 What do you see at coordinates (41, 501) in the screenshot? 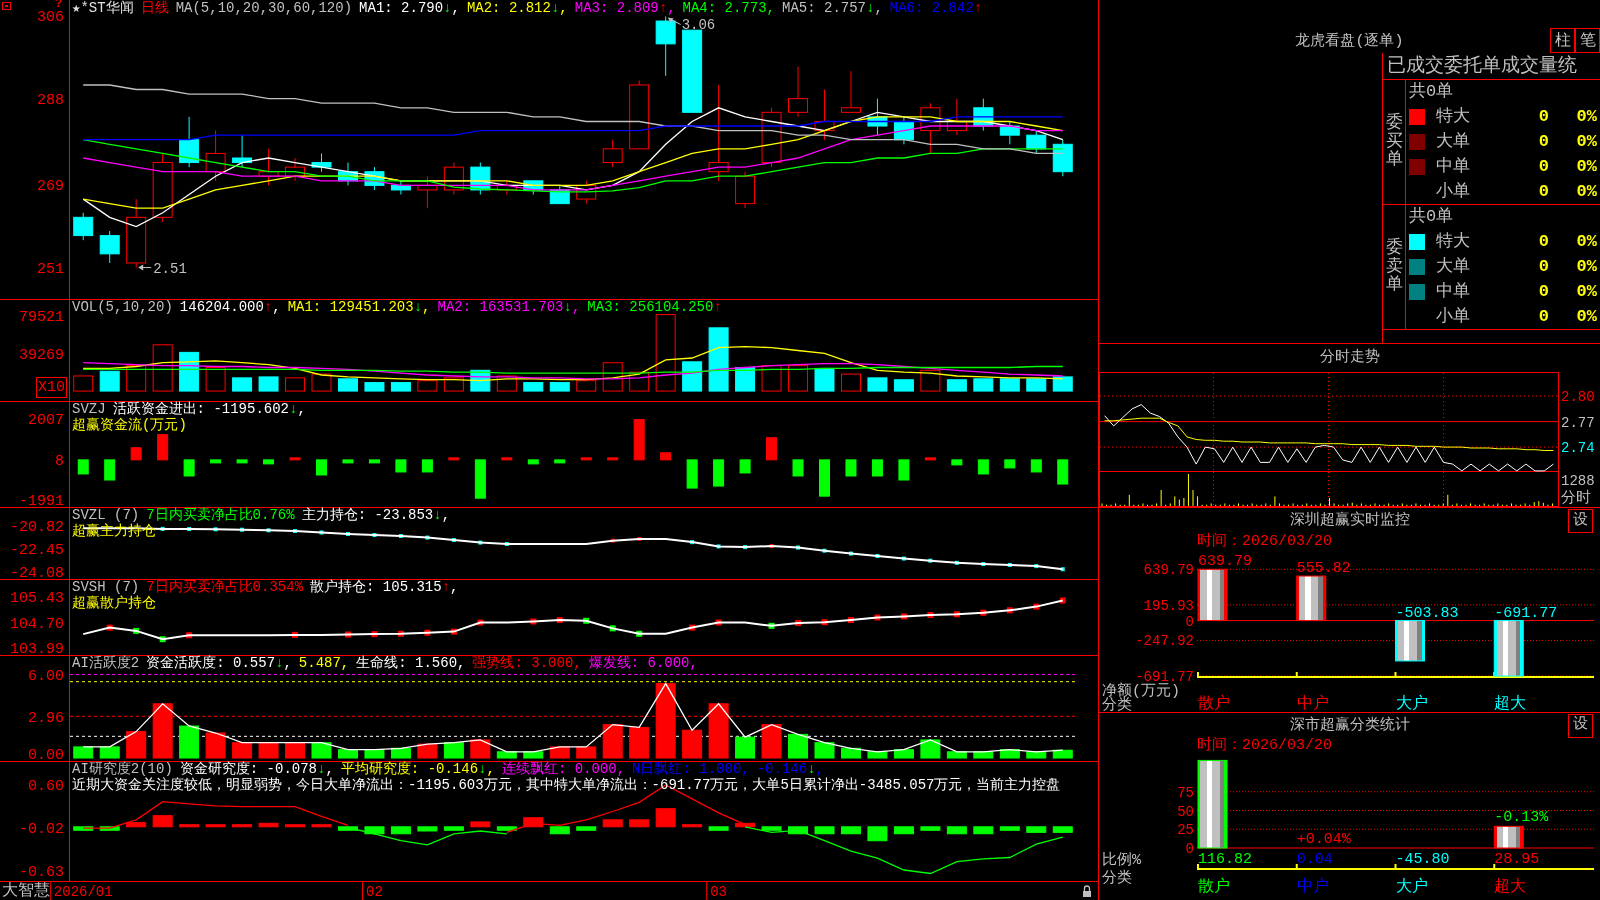
I see `axis-label: -1991` at bounding box center [41, 501].